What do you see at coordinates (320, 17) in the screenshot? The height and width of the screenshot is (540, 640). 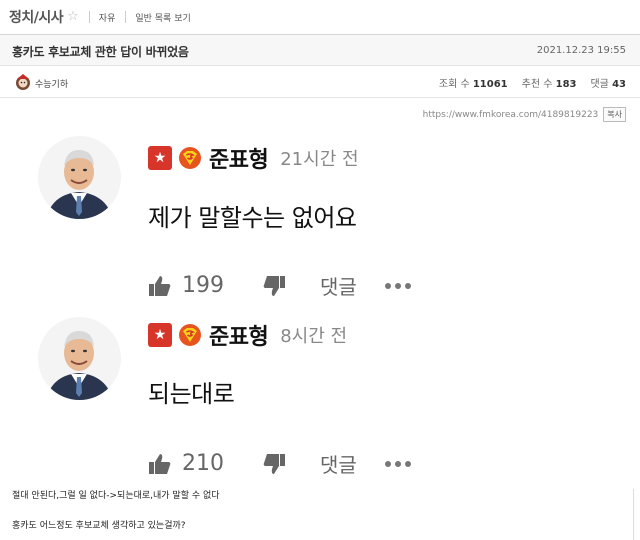 I see `board-bar: 정치/시사 ☆ 자유 일반 목록 보기` at bounding box center [320, 17].